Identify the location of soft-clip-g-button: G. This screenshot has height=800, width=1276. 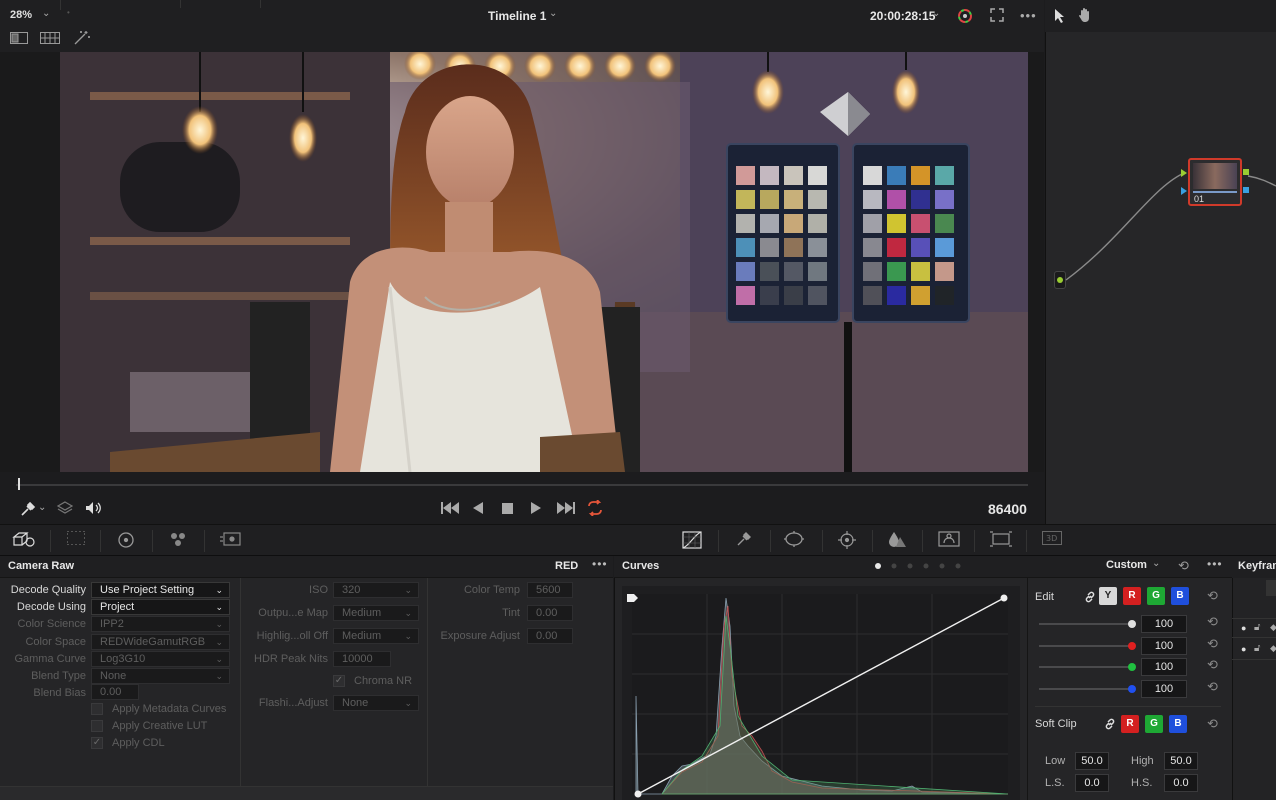
(1154, 724).